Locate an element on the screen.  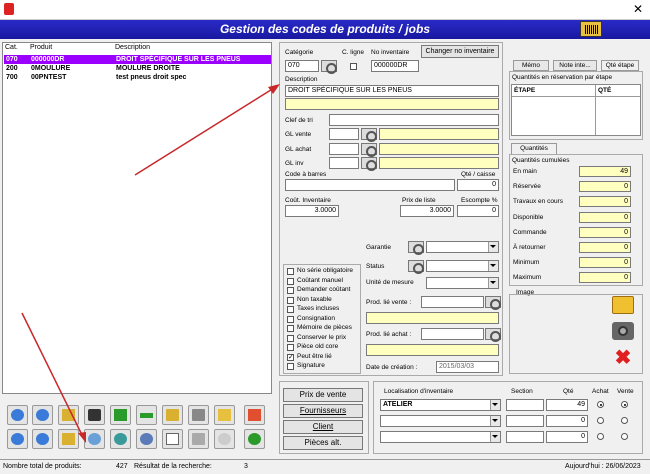
noinv-field: 000000DR is located at coordinates (395, 66).